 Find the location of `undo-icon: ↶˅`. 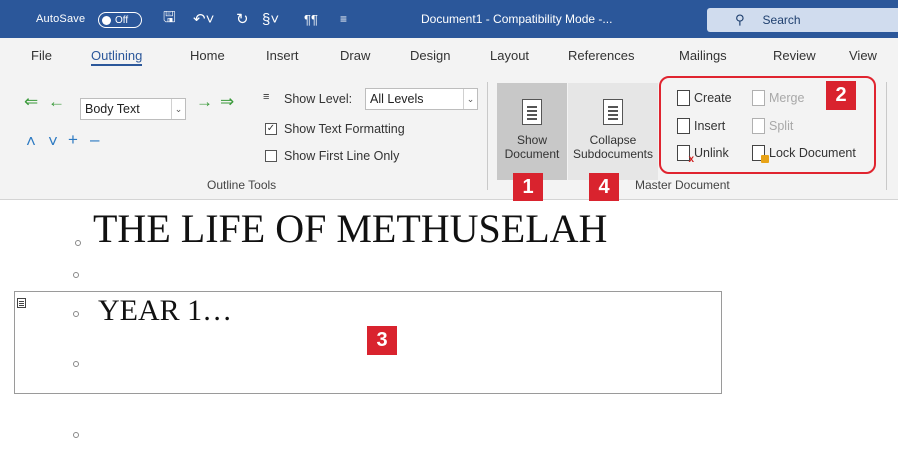

undo-icon: ↶˅ is located at coordinates (203, 19).